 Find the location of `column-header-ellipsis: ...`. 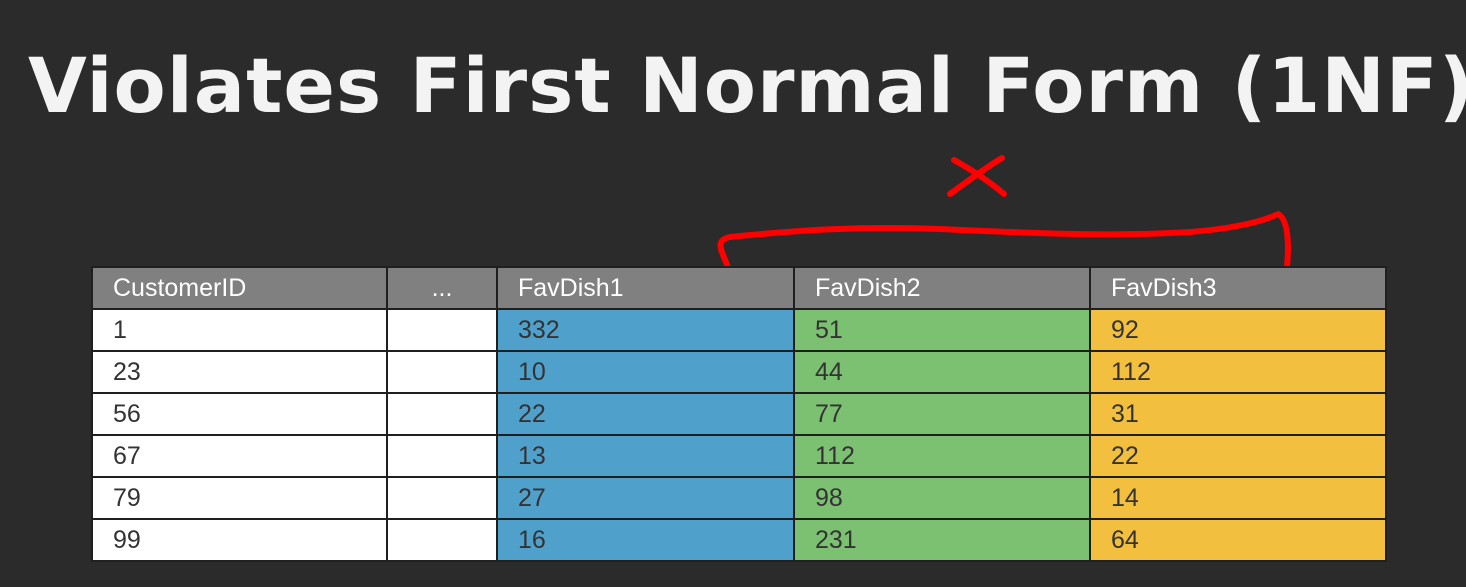

column-header-ellipsis: ... is located at coordinates (442, 288).